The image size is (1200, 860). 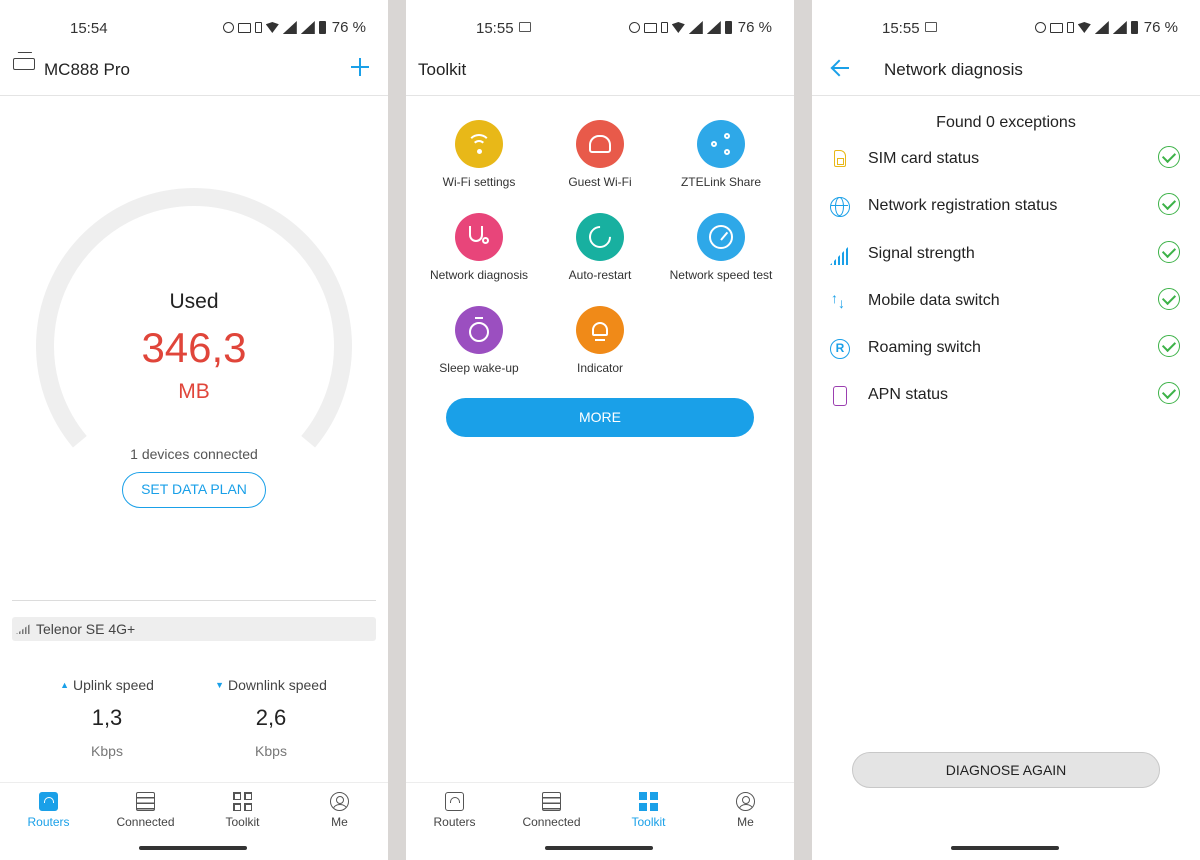 I want to click on check-label: Mobile data switch, so click(x=934, y=300).